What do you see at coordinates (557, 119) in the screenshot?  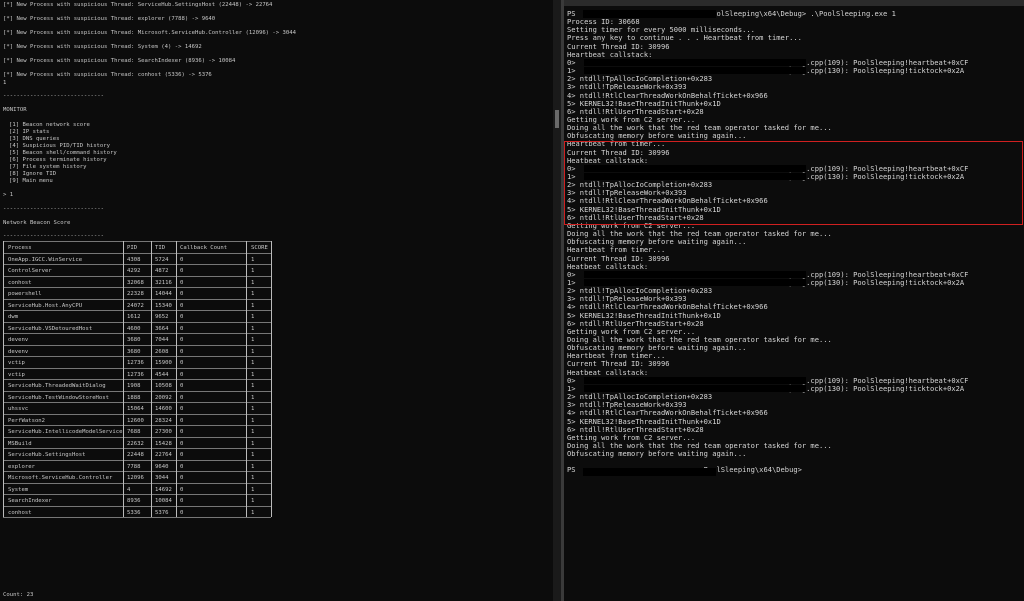 I see `scrollbar-thumb` at bounding box center [557, 119].